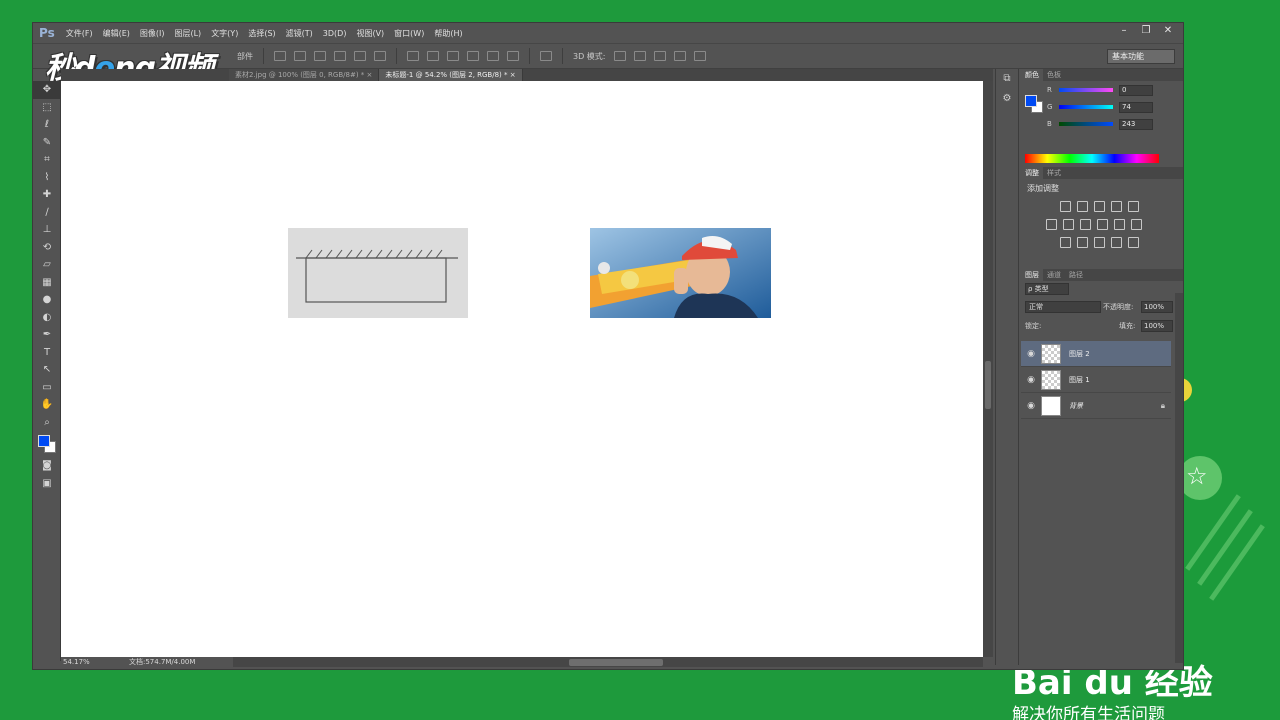 The image size is (1280, 720). What do you see at coordinates (1116, 206) in the screenshot?
I see `exposure-icon` at bounding box center [1116, 206].